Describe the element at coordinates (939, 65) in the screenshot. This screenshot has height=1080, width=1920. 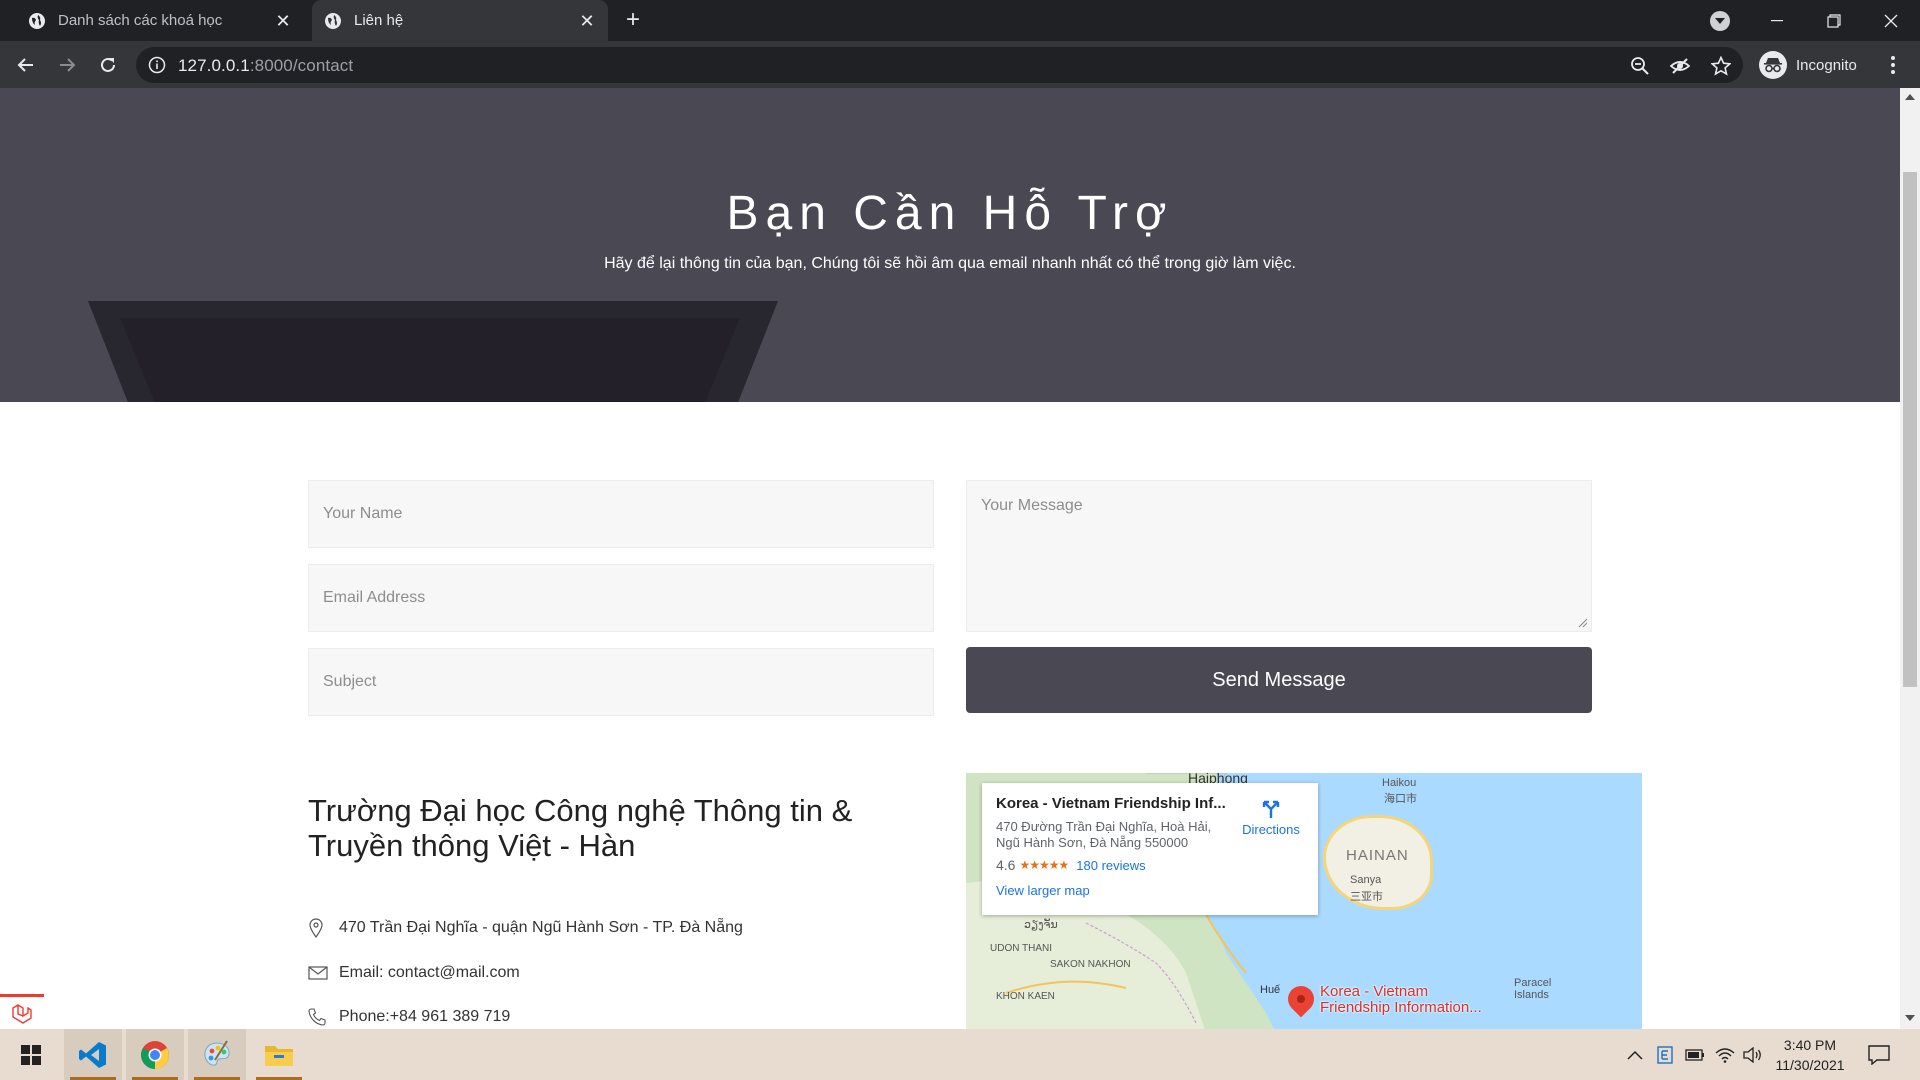
I see `address-bar: 127.0.0.1:8000/contact` at that location.